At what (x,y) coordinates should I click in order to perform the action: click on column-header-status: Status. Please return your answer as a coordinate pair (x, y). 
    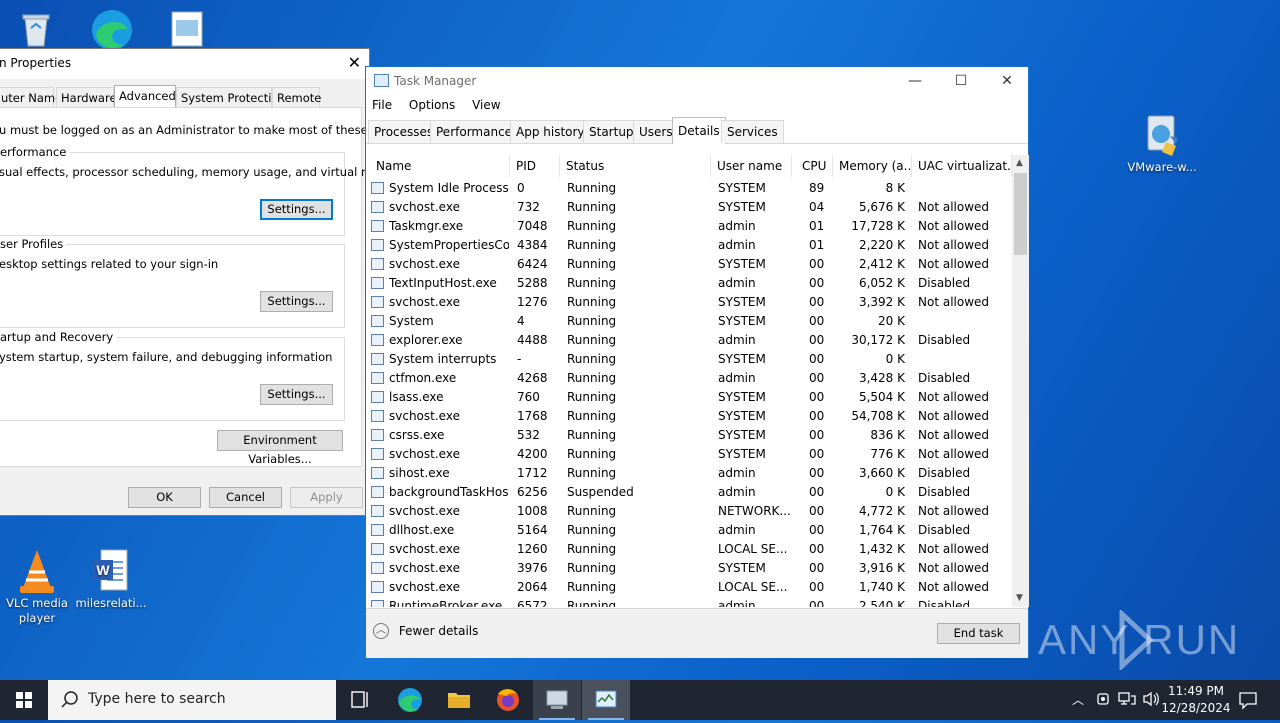
    Looking at the image, I should click on (635, 166).